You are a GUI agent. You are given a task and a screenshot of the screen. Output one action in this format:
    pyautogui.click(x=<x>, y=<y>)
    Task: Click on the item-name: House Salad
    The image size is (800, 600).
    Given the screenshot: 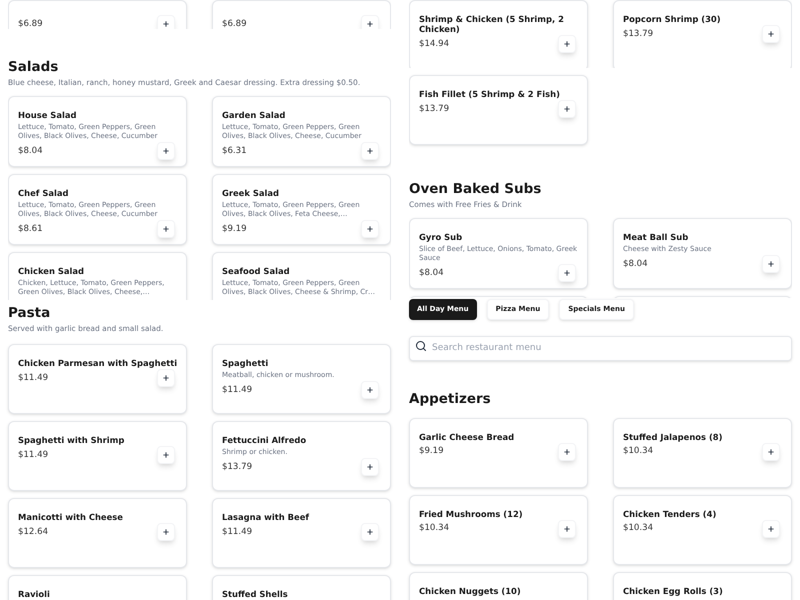 What is the action you would take?
    pyautogui.click(x=48, y=115)
    